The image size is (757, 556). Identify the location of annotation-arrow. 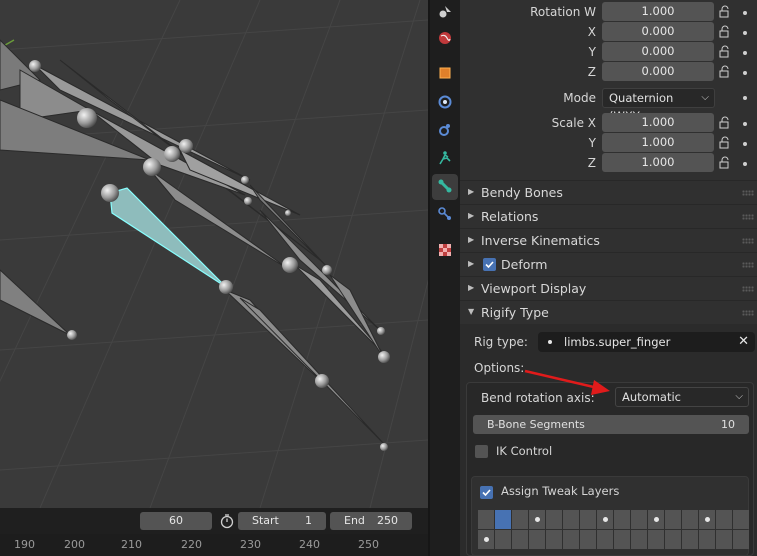
(567, 382).